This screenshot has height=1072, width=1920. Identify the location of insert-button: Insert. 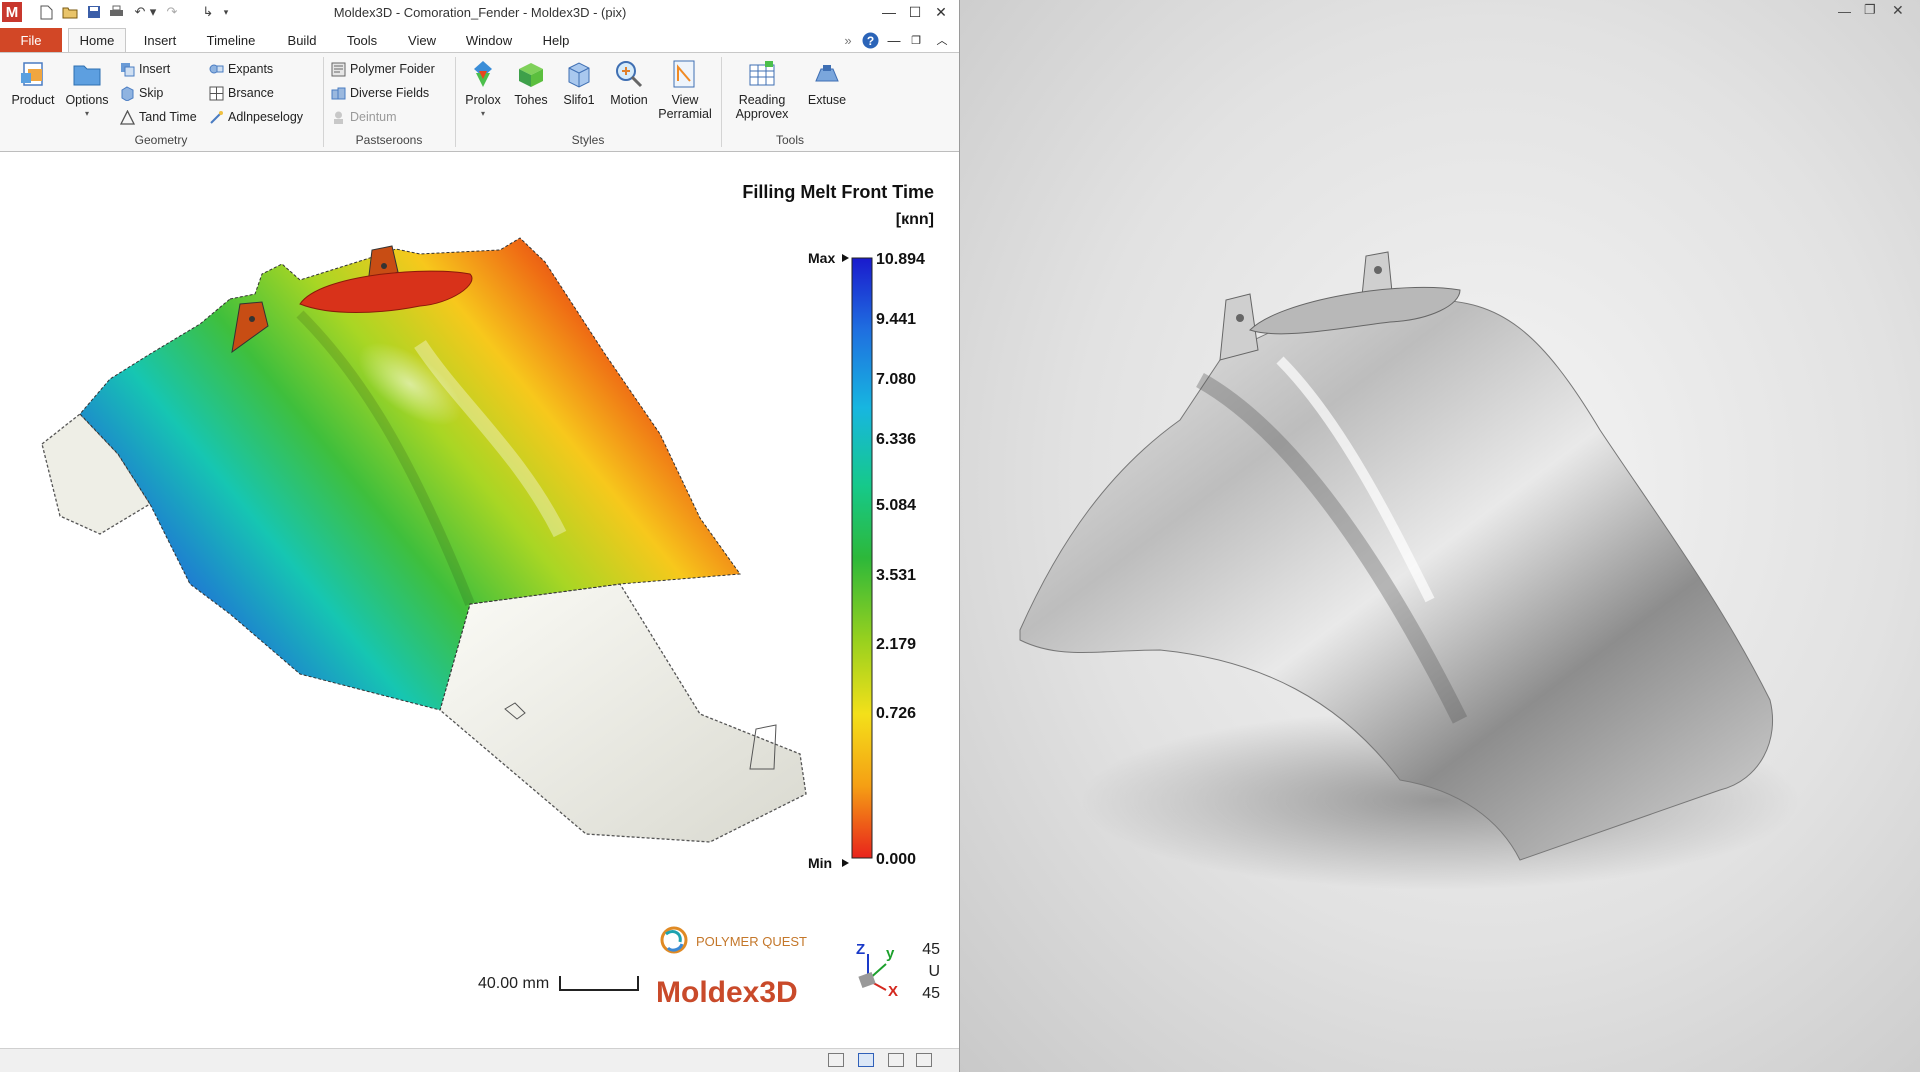
(145, 69).